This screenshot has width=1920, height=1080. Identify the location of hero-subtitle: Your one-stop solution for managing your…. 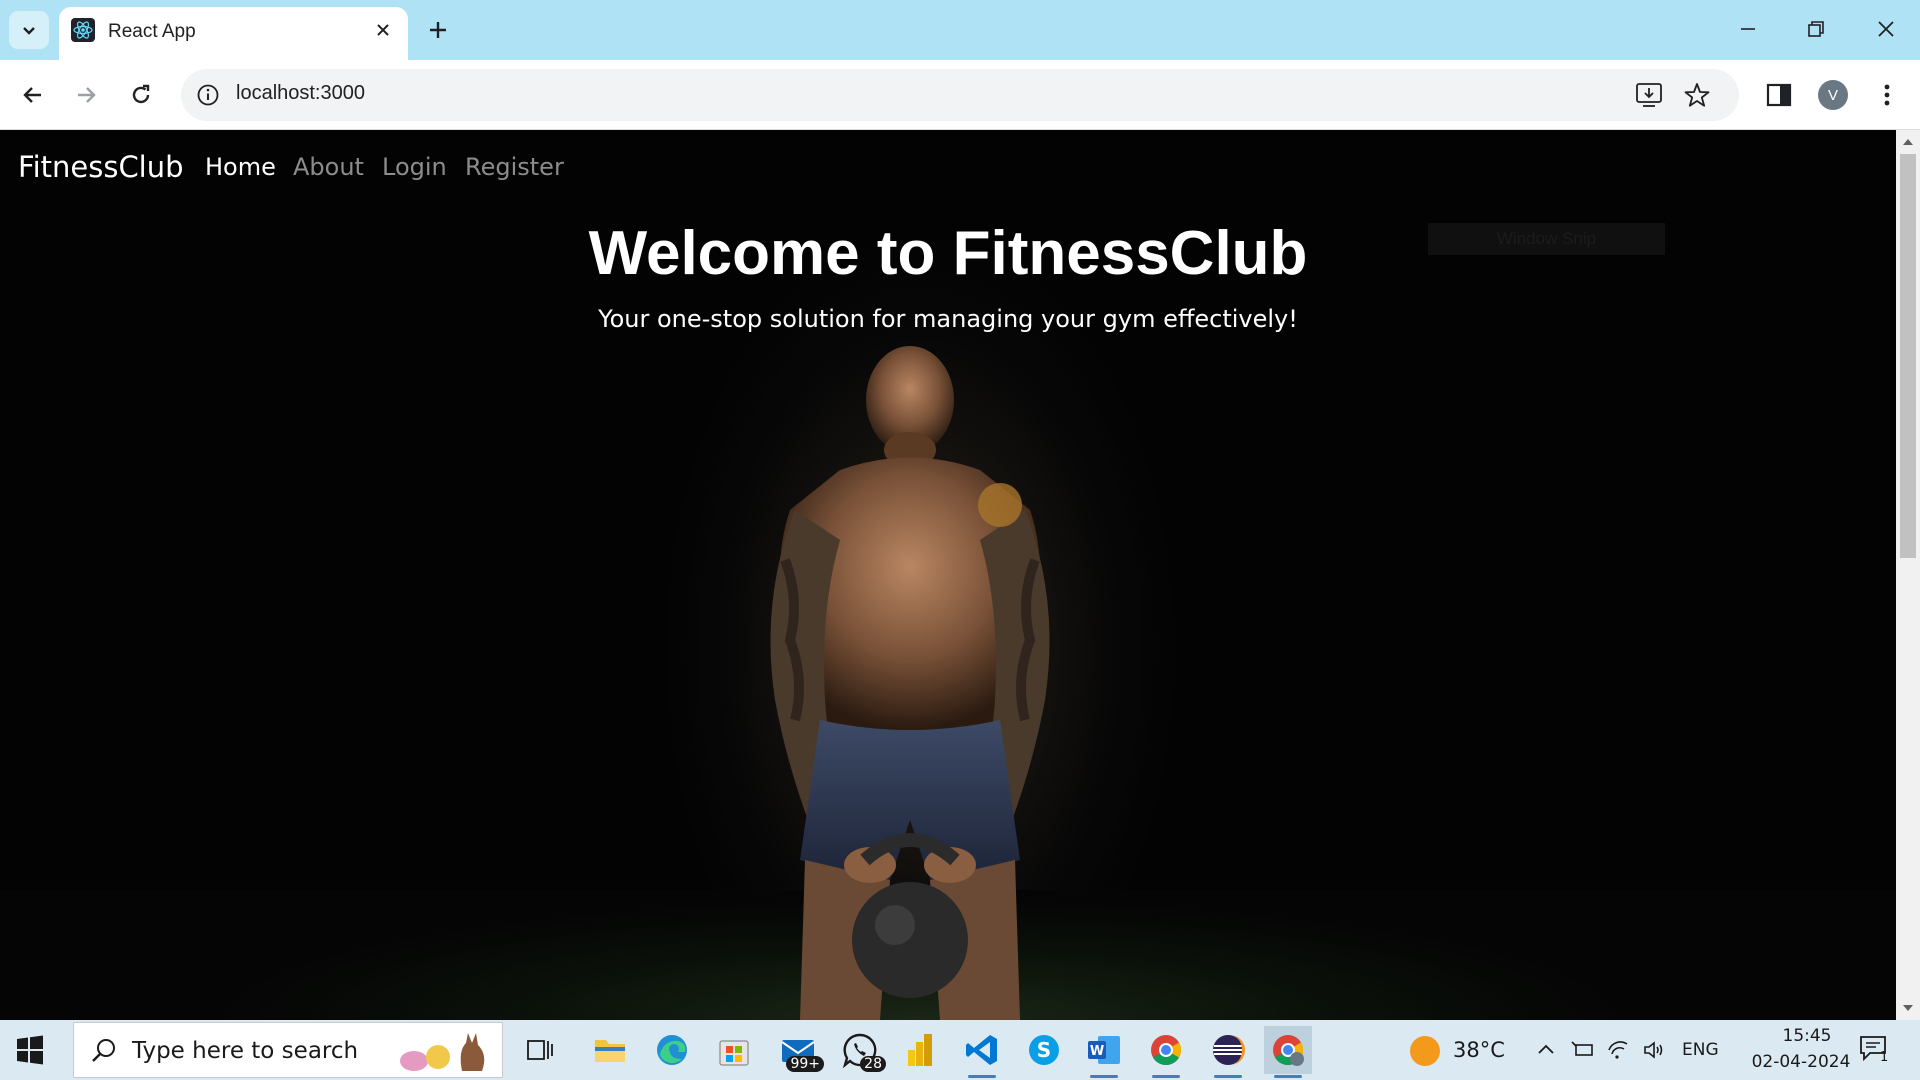
(948, 319).